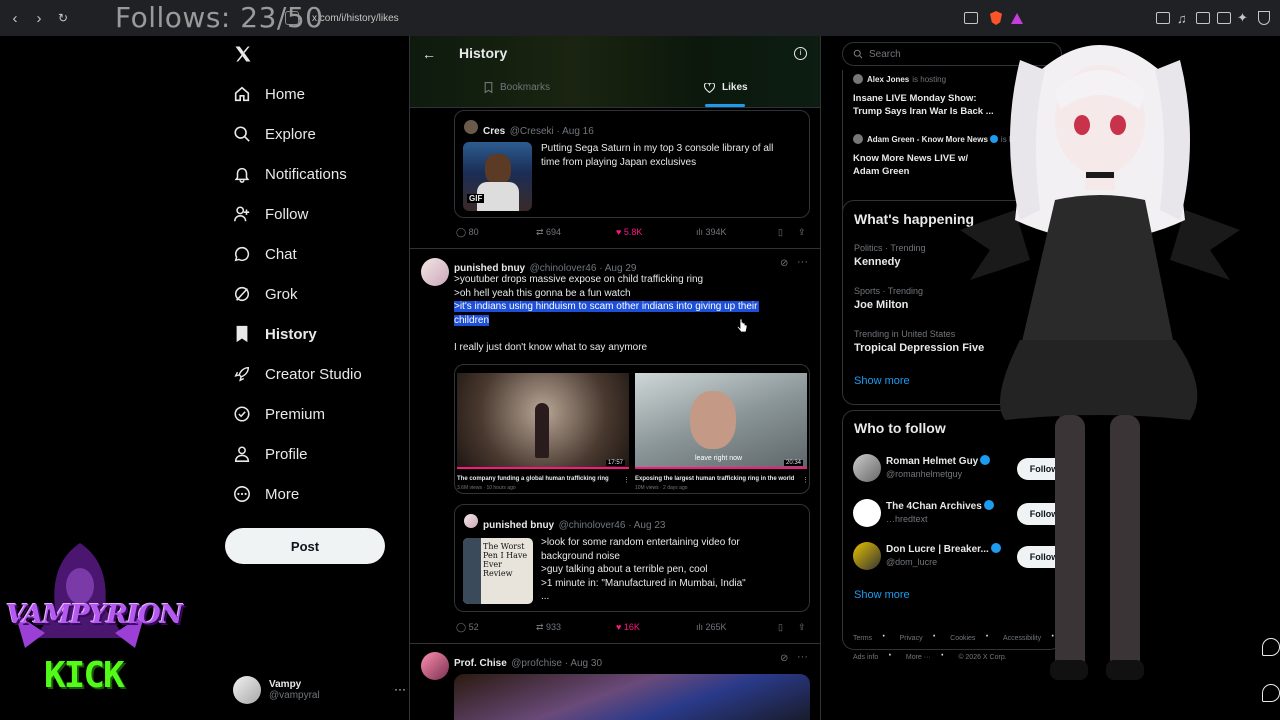  Describe the element at coordinates (543, 421) in the screenshot. I see `video-thumbnail: 17:57` at that location.